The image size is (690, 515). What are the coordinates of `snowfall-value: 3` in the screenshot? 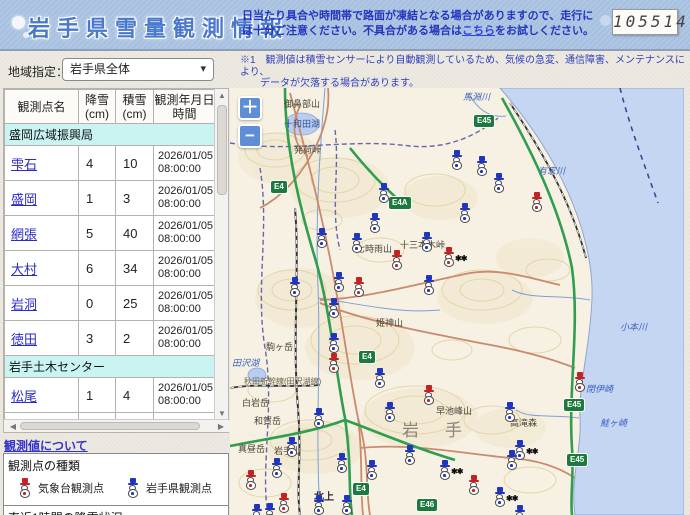 It's located at (97, 338).